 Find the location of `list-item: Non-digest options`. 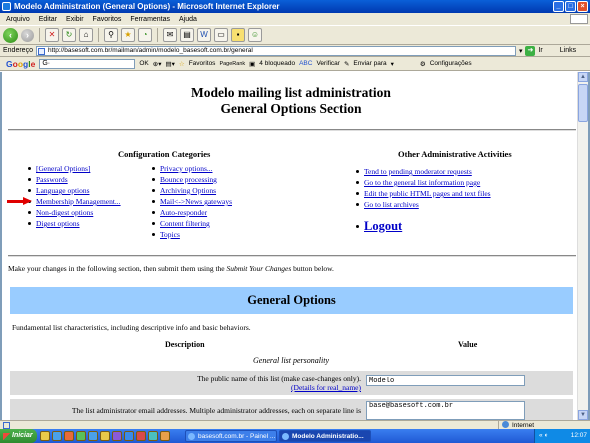

list-item: Non-digest options is located at coordinates (74, 212).